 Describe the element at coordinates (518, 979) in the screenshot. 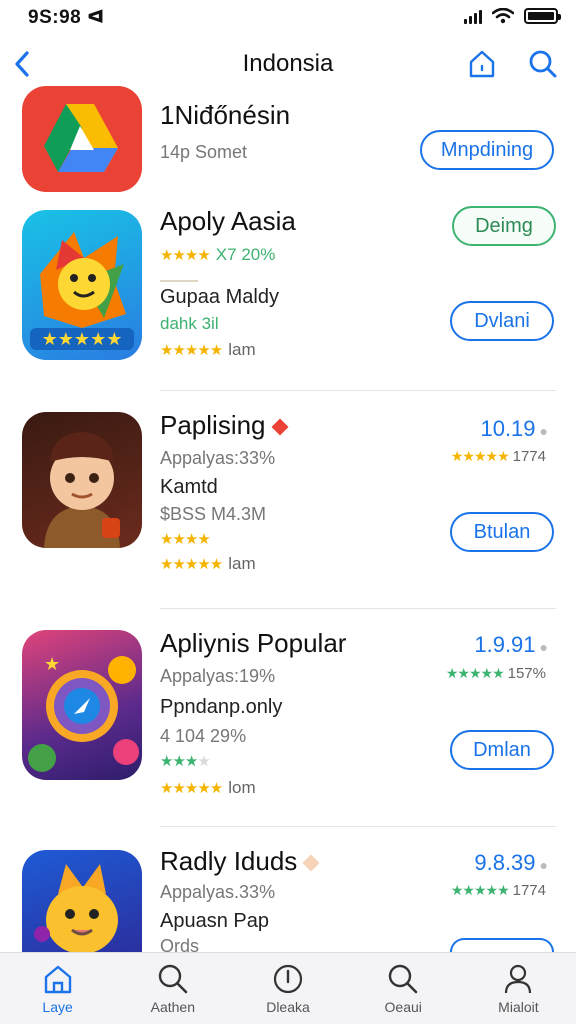

I see `person-icon` at that location.